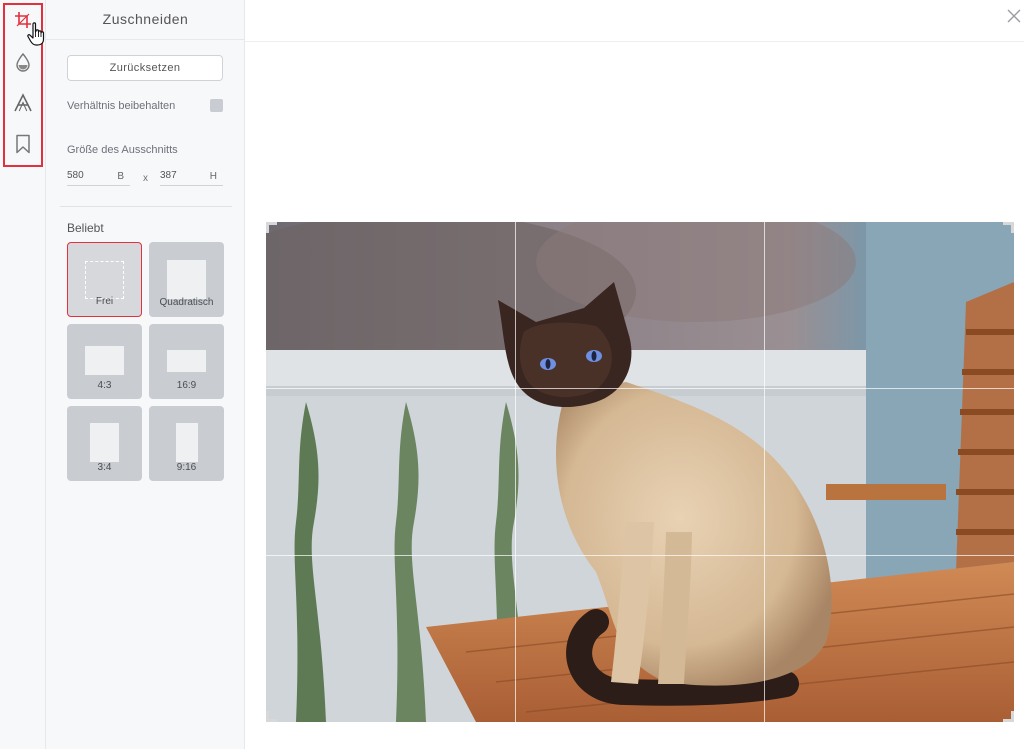 The width and height of the screenshot is (1024, 749). I want to click on ratio-square-shape, so click(186, 279).